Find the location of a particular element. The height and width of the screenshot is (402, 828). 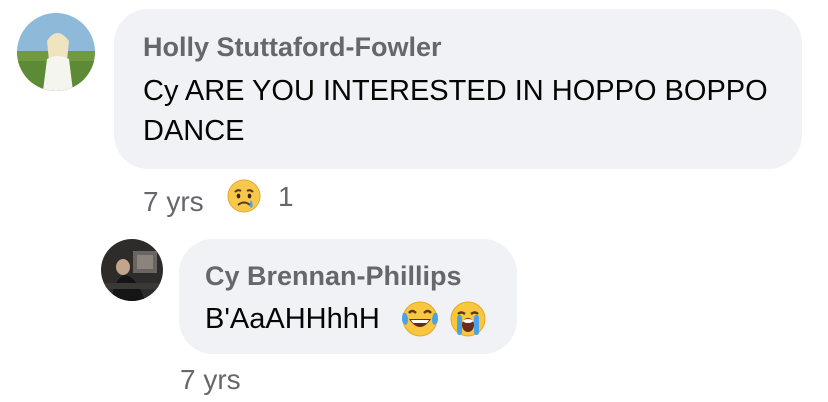

comment-text-line-1: Cy ARE YOU INTERESTED IN HOPPO BOPPO is located at coordinates (455, 91).